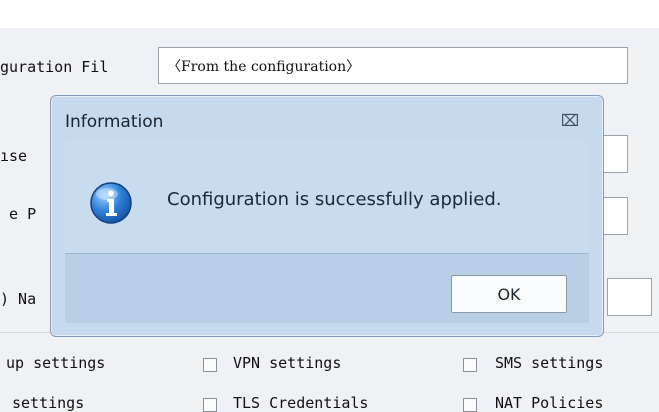  I want to click on checkbox-tls-credentials, so click(210, 405).